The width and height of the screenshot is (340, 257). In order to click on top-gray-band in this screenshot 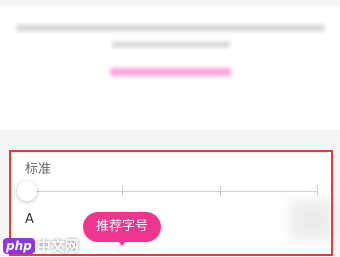, I will do `click(170, 3)`.